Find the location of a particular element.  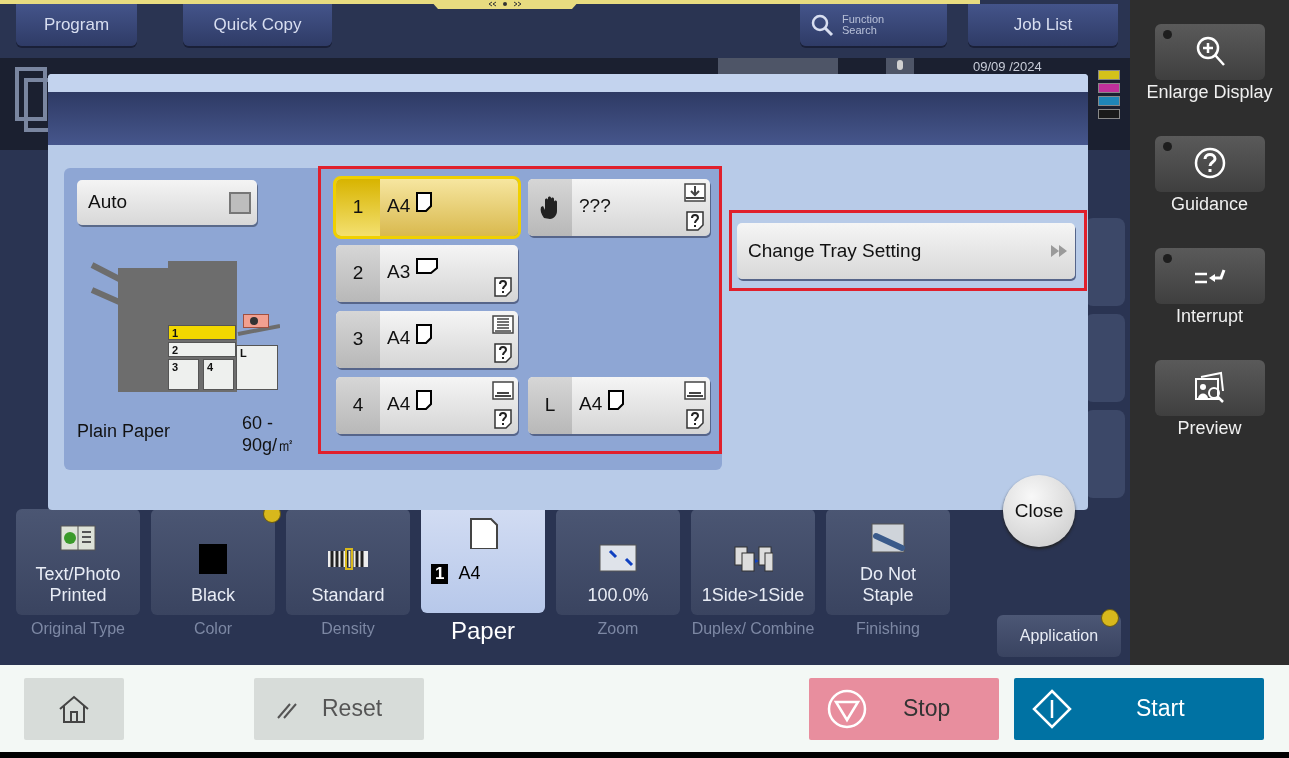

home-button is located at coordinates (74, 708).